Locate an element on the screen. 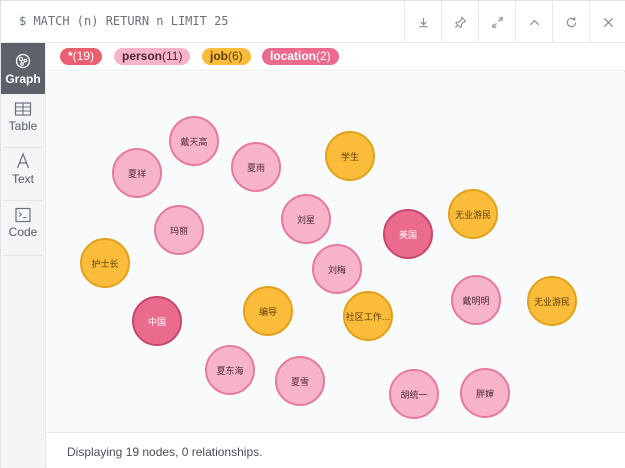  pin-button is located at coordinates (459, 22).